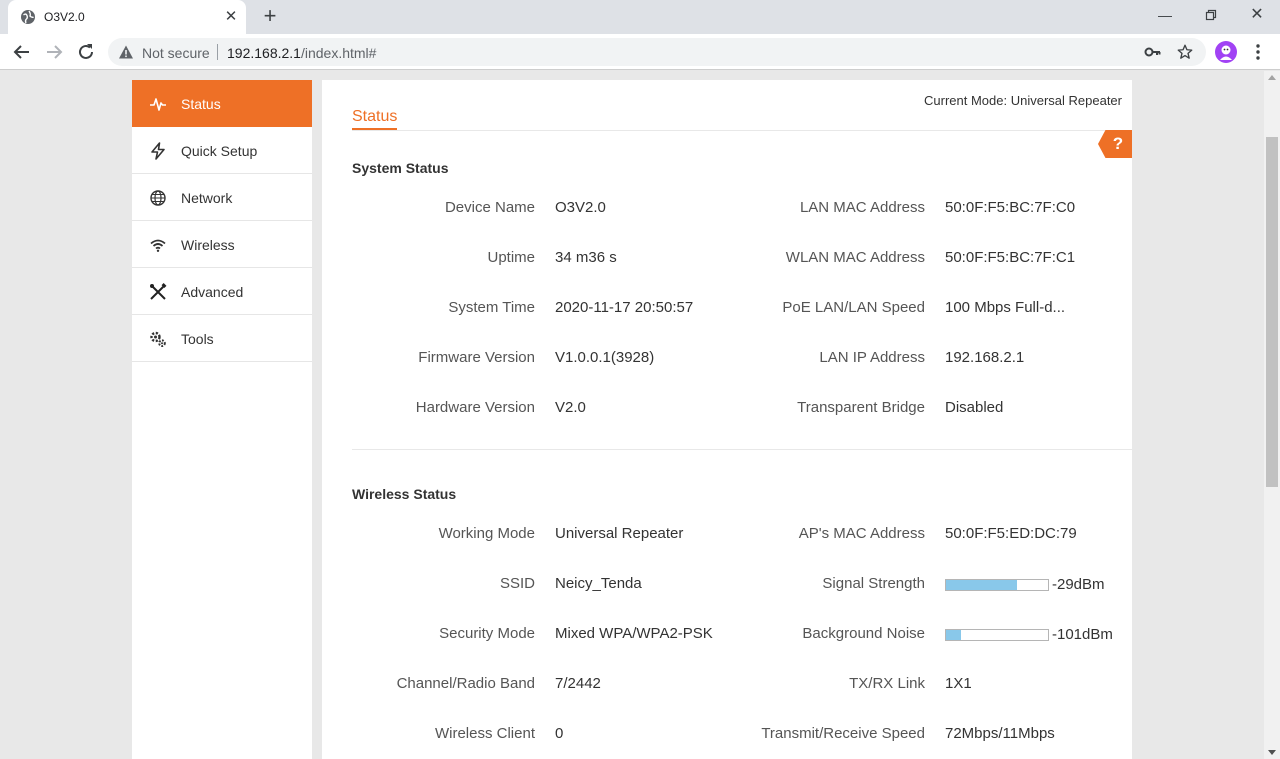 This screenshot has height=759, width=1280. I want to click on scroll-thumb, so click(1272, 312).